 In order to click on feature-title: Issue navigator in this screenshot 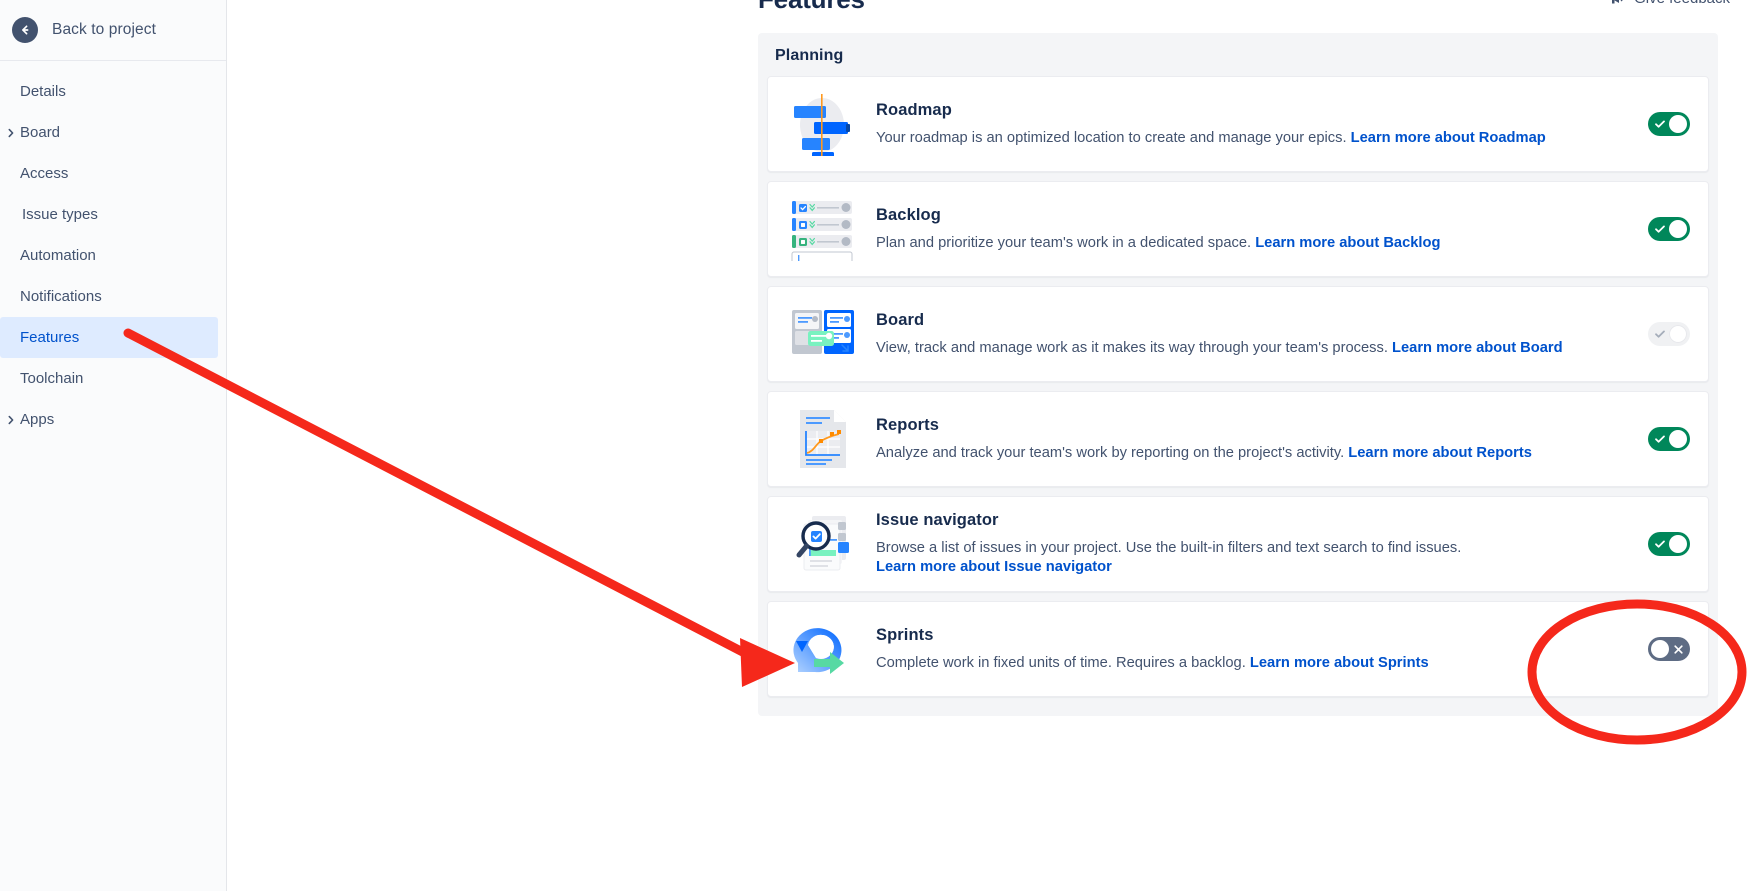, I will do `click(937, 520)`.